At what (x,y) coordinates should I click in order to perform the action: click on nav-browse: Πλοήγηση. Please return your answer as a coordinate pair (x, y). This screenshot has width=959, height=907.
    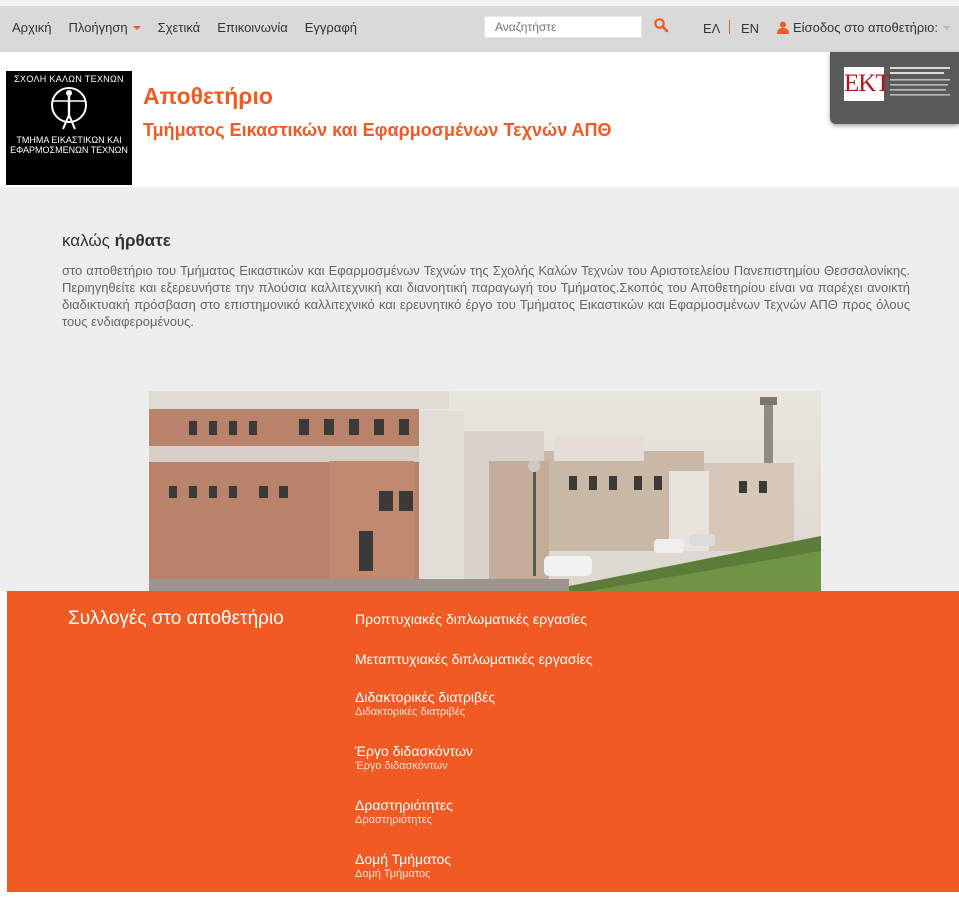
    Looking at the image, I should click on (105, 27).